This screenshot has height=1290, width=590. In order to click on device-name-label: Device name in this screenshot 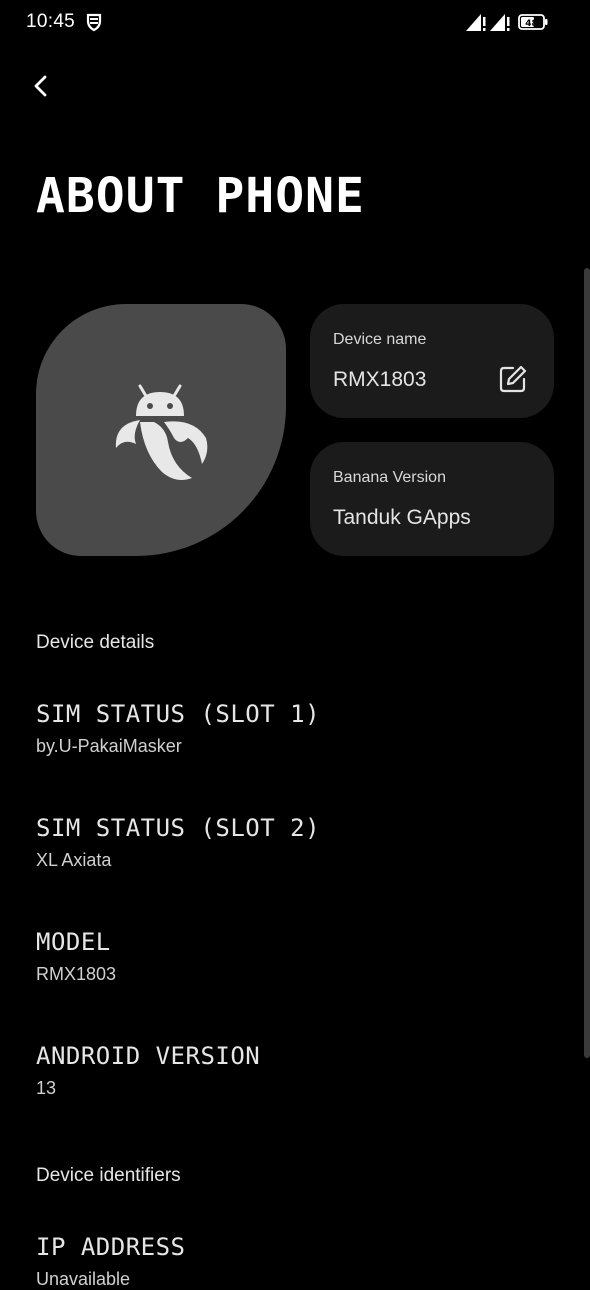, I will do `click(380, 339)`.